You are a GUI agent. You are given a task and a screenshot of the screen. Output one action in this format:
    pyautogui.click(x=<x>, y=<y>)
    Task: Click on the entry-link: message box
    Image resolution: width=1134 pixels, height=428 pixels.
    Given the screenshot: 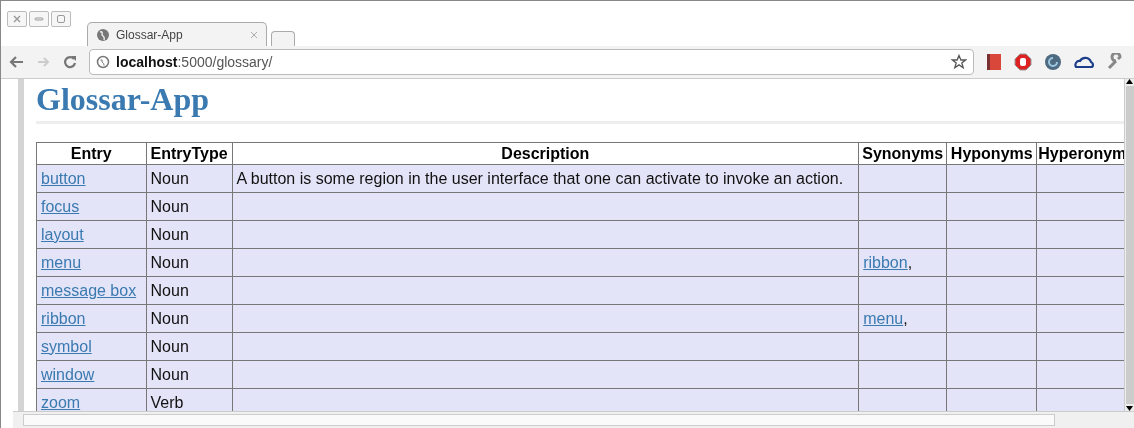 What is the action you would take?
    pyautogui.click(x=89, y=290)
    